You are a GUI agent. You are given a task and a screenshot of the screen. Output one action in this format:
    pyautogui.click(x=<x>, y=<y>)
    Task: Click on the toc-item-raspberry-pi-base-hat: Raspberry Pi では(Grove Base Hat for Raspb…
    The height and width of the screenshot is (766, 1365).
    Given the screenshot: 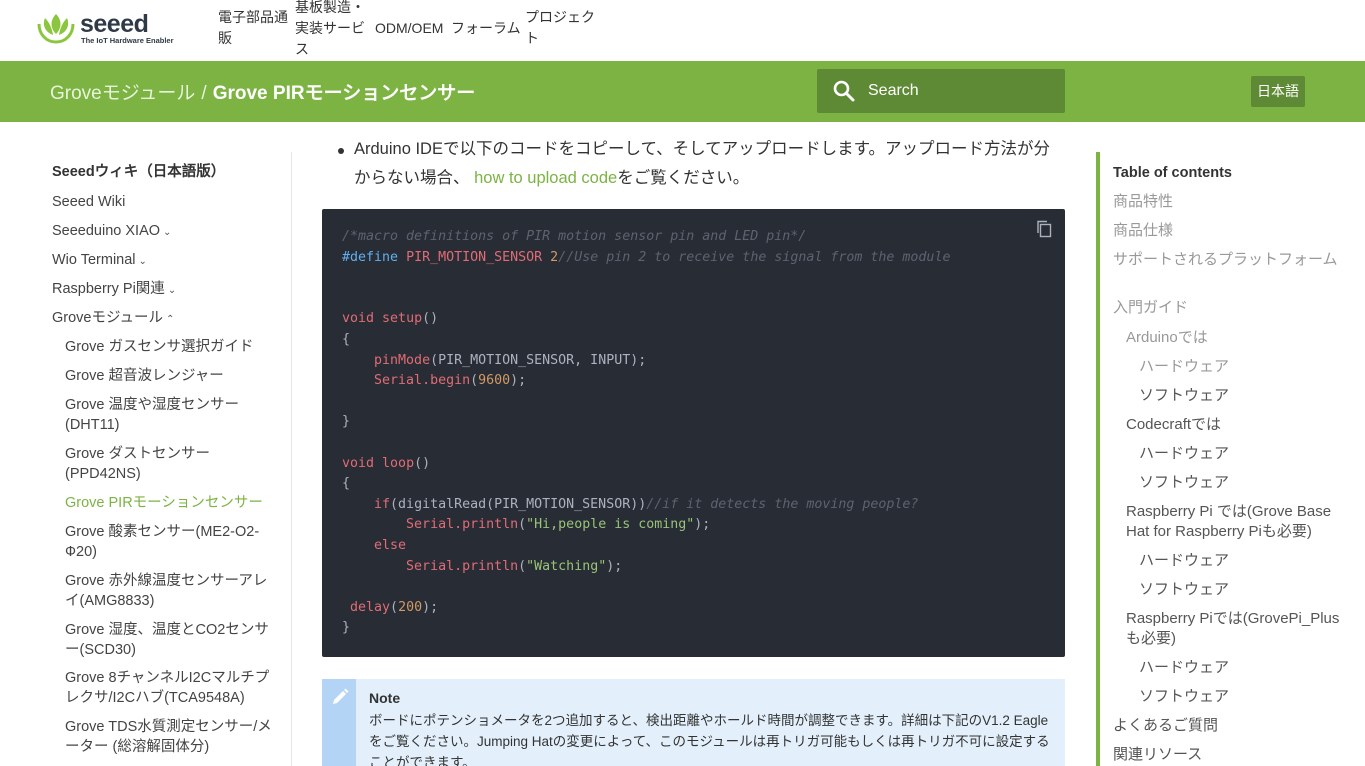 What is the action you would take?
    pyautogui.click(x=1233, y=522)
    